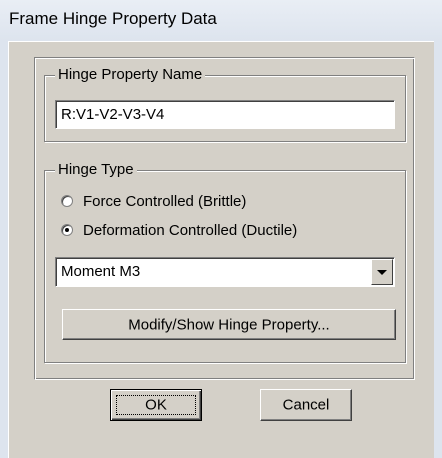  I want to click on window-frame-right, so click(438, 249).